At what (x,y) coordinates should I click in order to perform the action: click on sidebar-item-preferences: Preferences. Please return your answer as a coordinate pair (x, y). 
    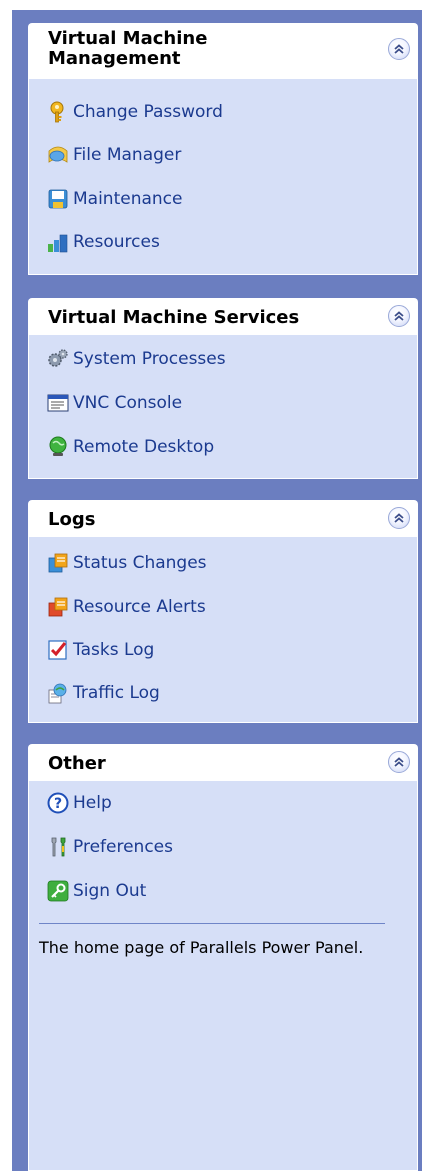
    Looking at the image, I should click on (110, 847).